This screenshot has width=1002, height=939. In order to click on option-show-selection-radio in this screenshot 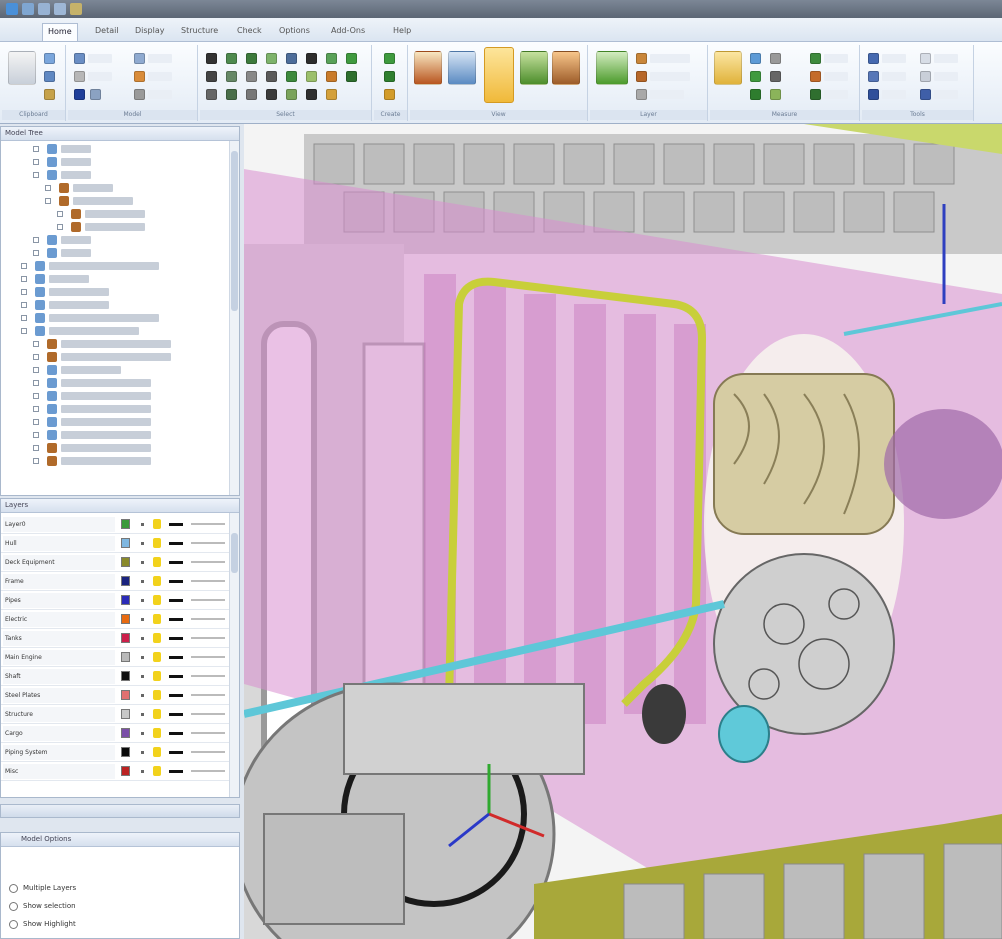, I will do `click(13, 906)`.